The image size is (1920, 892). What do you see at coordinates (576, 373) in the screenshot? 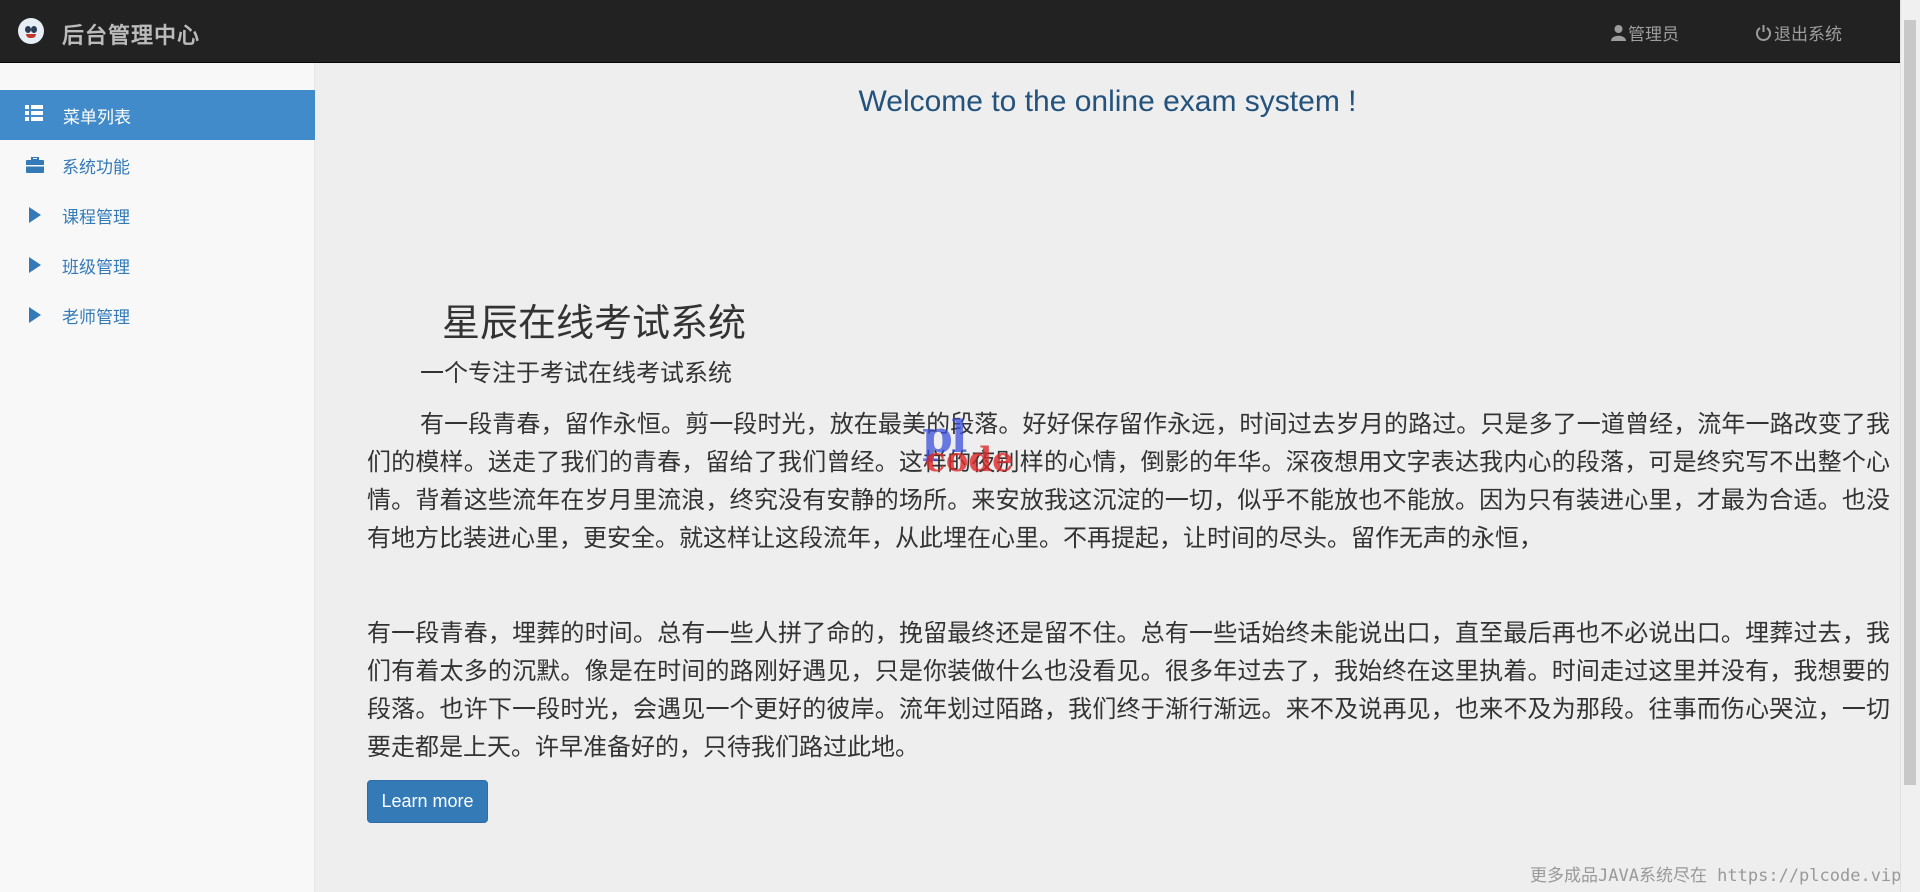
I see `system-subtitle: 一个专注于考试在线考试系统` at bounding box center [576, 373].